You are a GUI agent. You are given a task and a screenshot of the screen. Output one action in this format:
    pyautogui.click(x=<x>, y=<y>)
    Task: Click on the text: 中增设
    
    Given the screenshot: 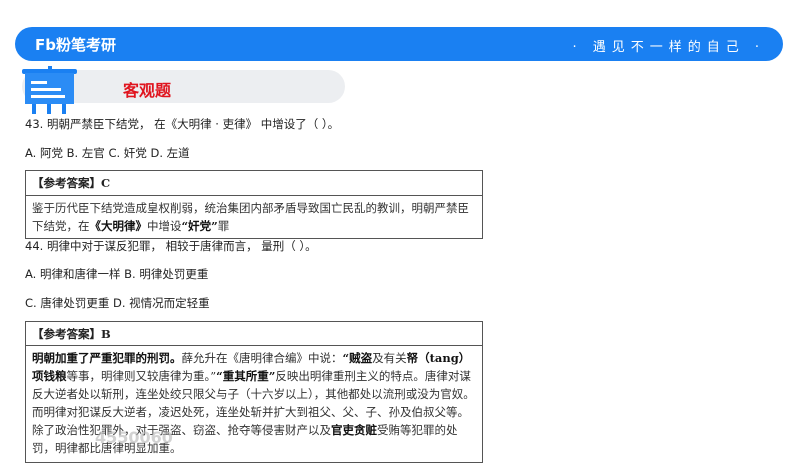 What is the action you would take?
    pyautogui.click(x=164, y=226)
    